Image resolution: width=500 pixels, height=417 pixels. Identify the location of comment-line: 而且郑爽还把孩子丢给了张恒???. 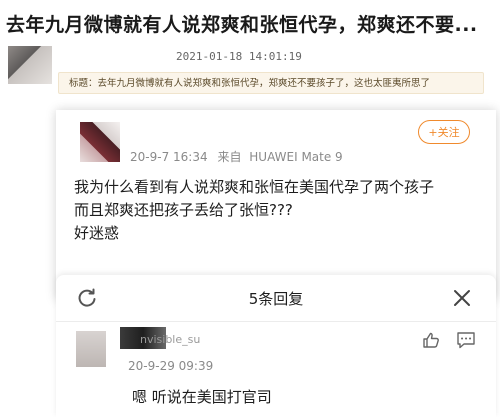
(183, 210).